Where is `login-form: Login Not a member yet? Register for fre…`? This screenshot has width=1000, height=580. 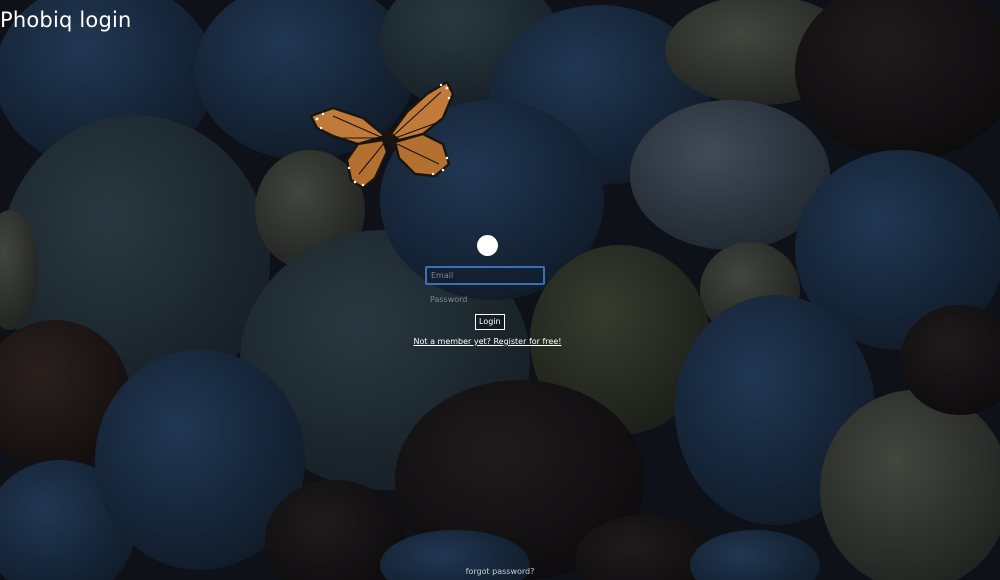 login-form: Login Not a member yet? Register for fre… is located at coordinates (487, 310).